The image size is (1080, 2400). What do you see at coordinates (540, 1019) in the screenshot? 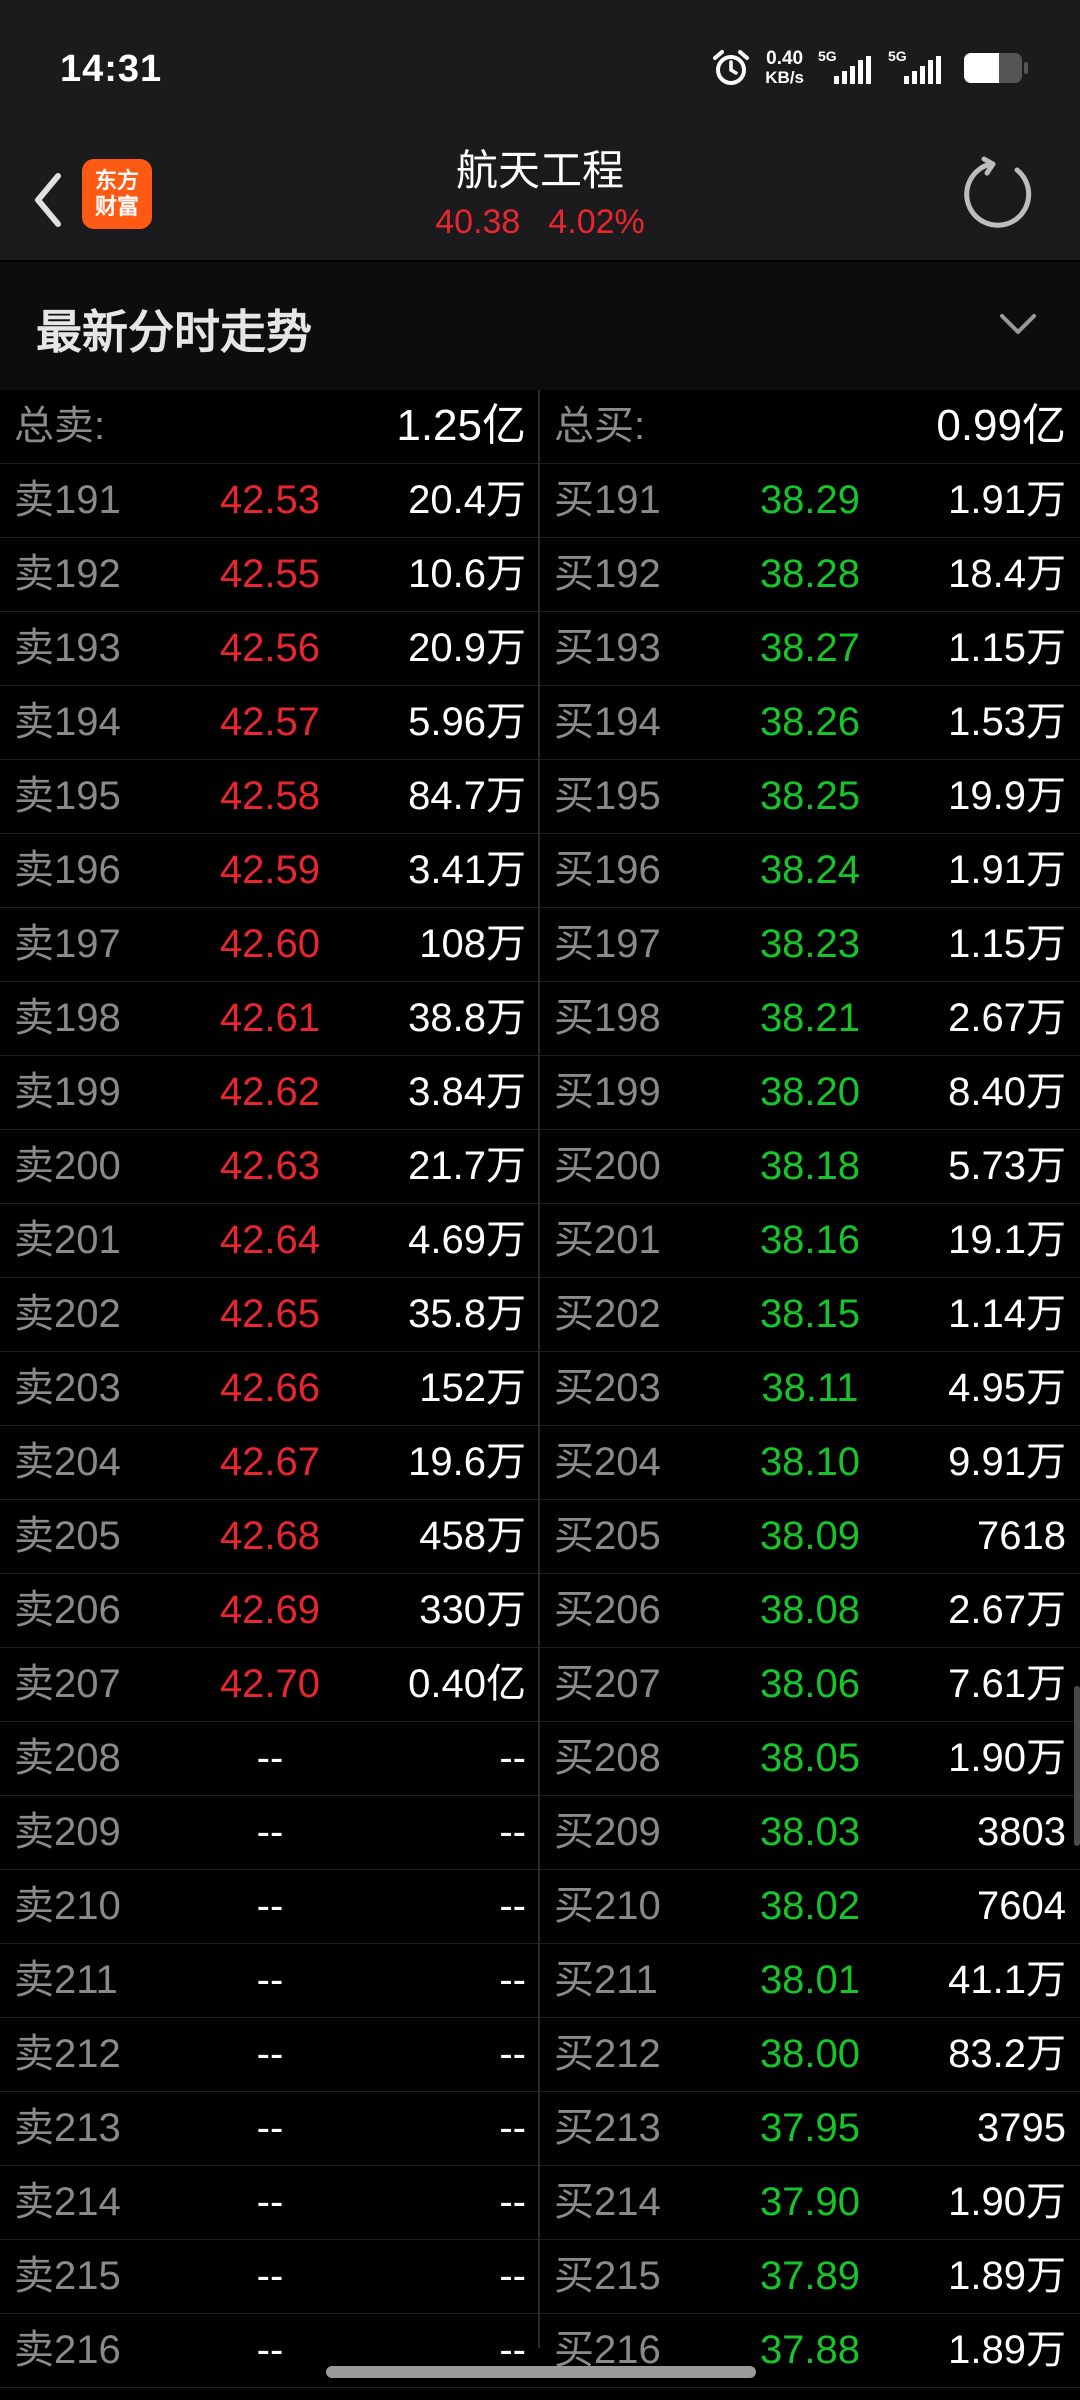
I see `order-row: 卖198 42.61 38.8万 买198 38.21 2.67万` at bounding box center [540, 1019].